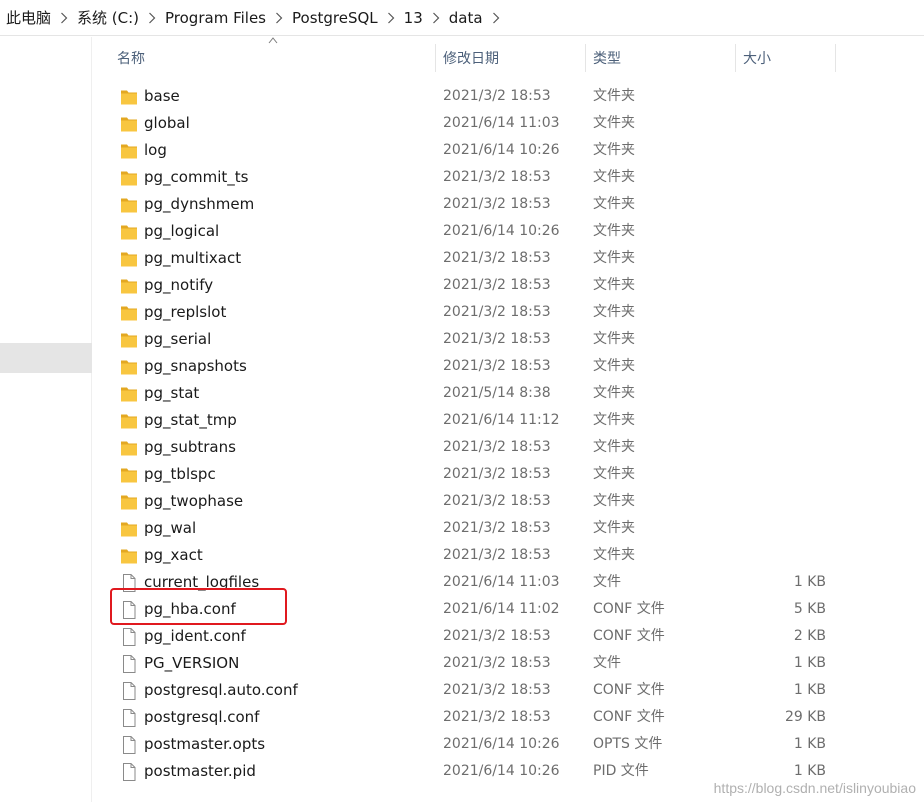  What do you see at coordinates (335, 18) in the screenshot?
I see `breadcrumb-item-postgresql: PostgreSQL` at bounding box center [335, 18].